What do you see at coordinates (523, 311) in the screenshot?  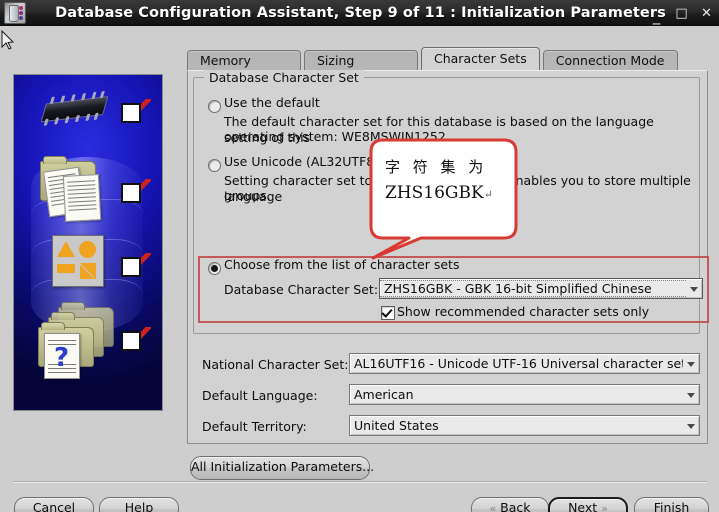 I see `show-recommended-label: Show recommended character sets only` at bounding box center [523, 311].